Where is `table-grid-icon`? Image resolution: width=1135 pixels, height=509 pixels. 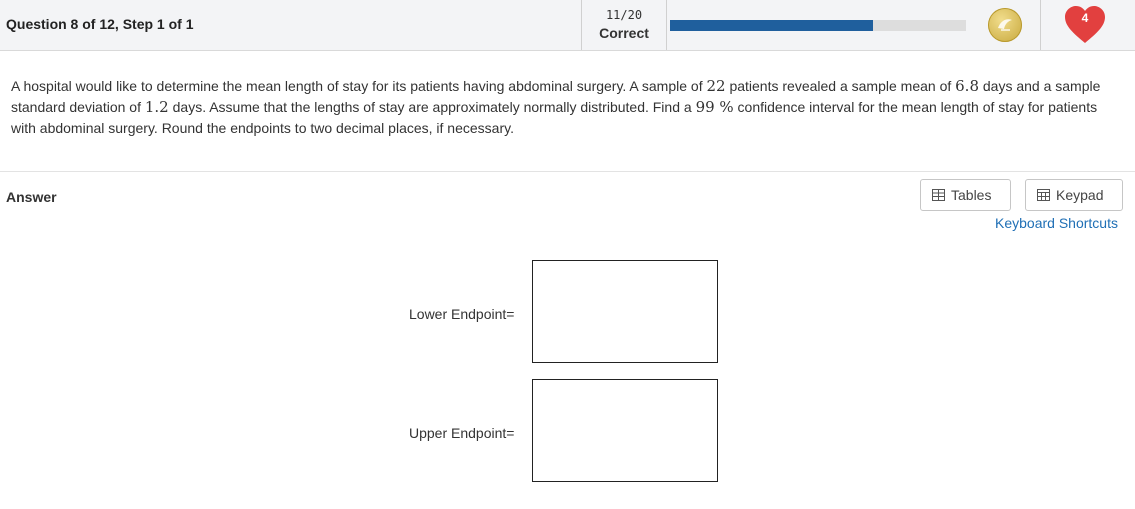 table-grid-icon is located at coordinates (938, 195).